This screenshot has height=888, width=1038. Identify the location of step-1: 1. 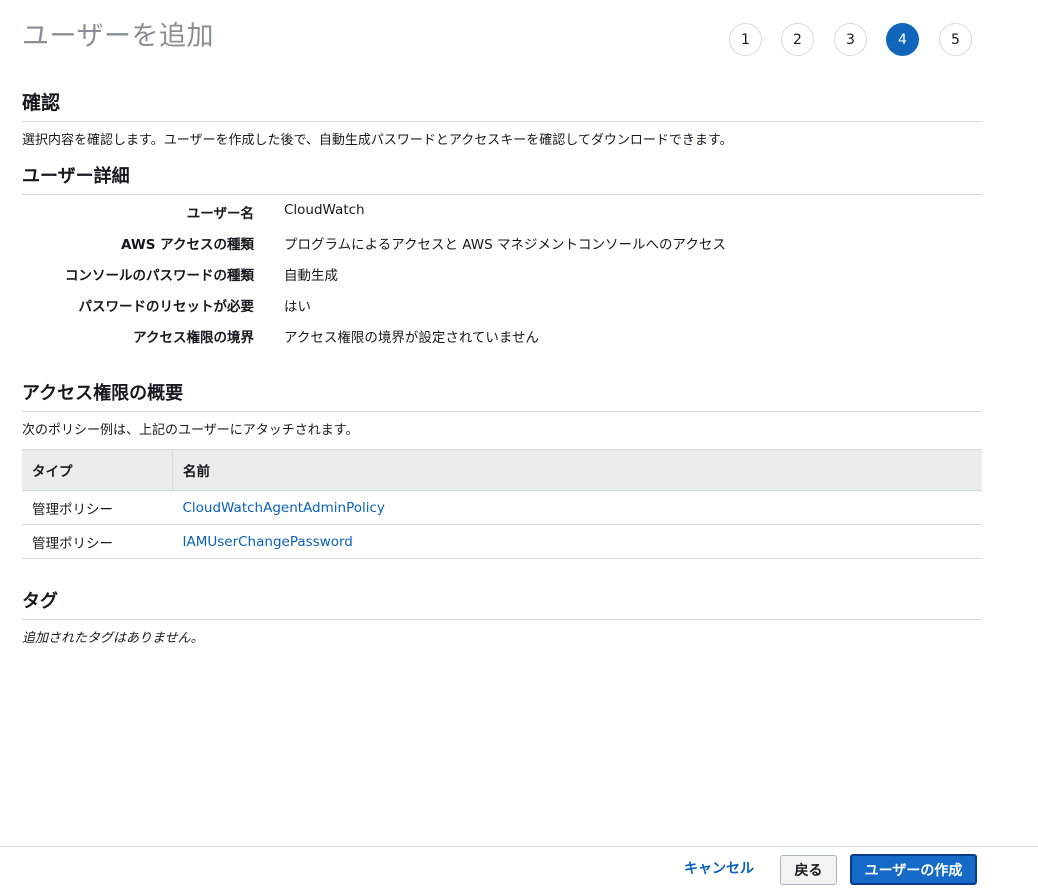
(745, 39).